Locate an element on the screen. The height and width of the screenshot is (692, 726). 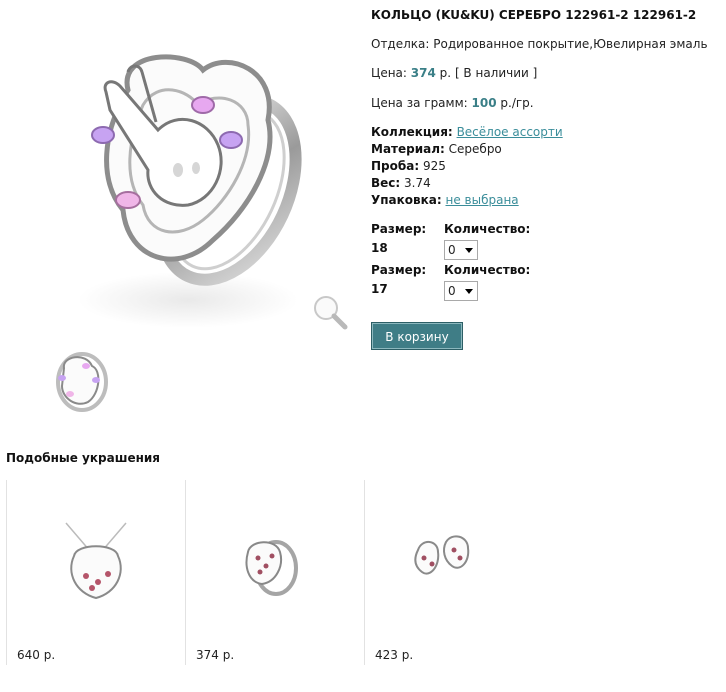
price-value: 374 is located at coordinates (423, 73).